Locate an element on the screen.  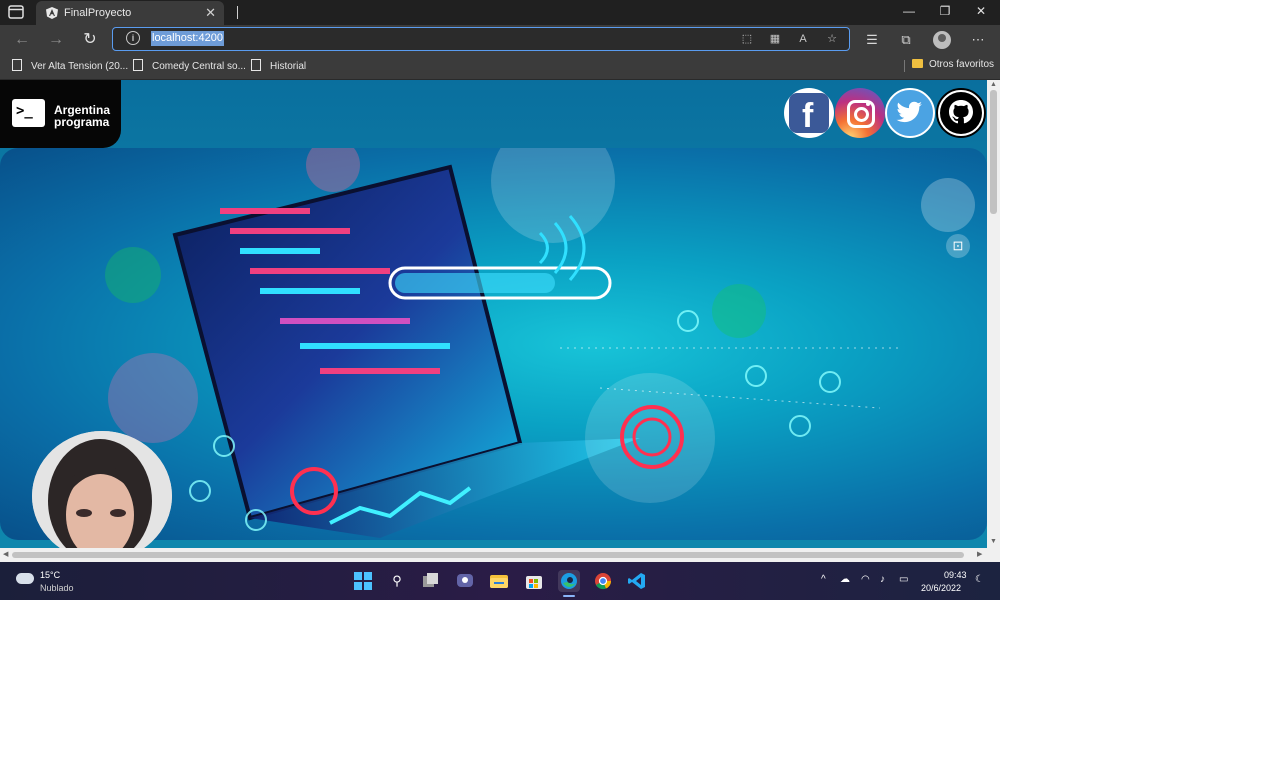
onedrive-icon: ☁ is located at coordinates (845, 579).